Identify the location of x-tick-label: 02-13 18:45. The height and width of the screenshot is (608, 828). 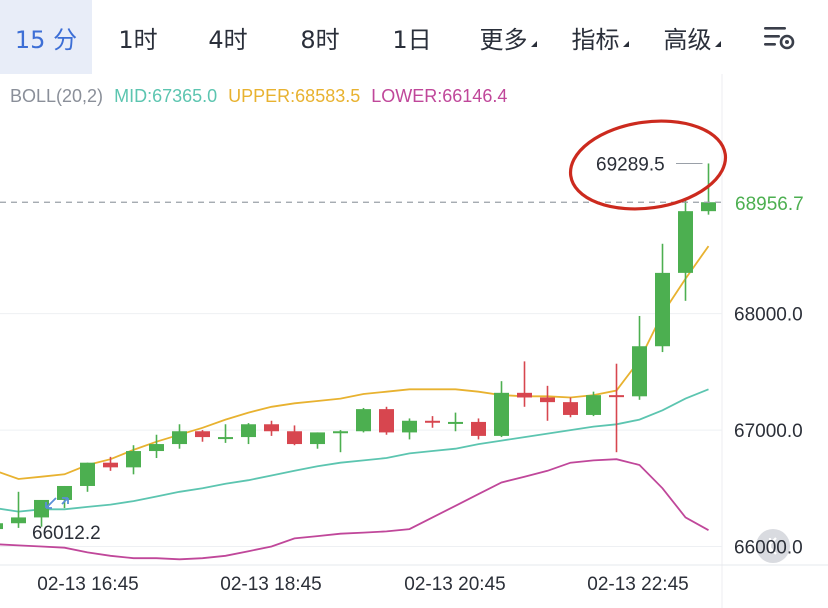
(270, 584).